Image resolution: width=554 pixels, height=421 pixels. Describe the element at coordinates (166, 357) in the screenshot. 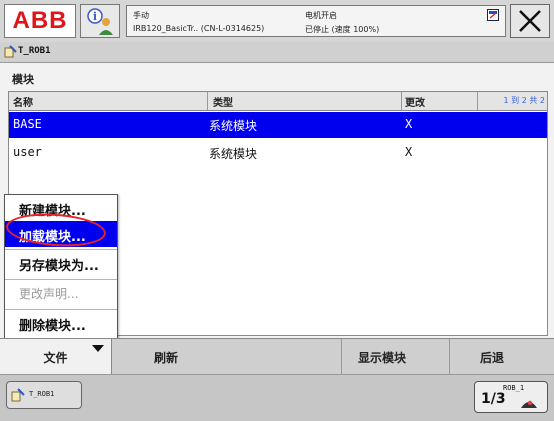

I see `refresh-label: 刷新` at that location.